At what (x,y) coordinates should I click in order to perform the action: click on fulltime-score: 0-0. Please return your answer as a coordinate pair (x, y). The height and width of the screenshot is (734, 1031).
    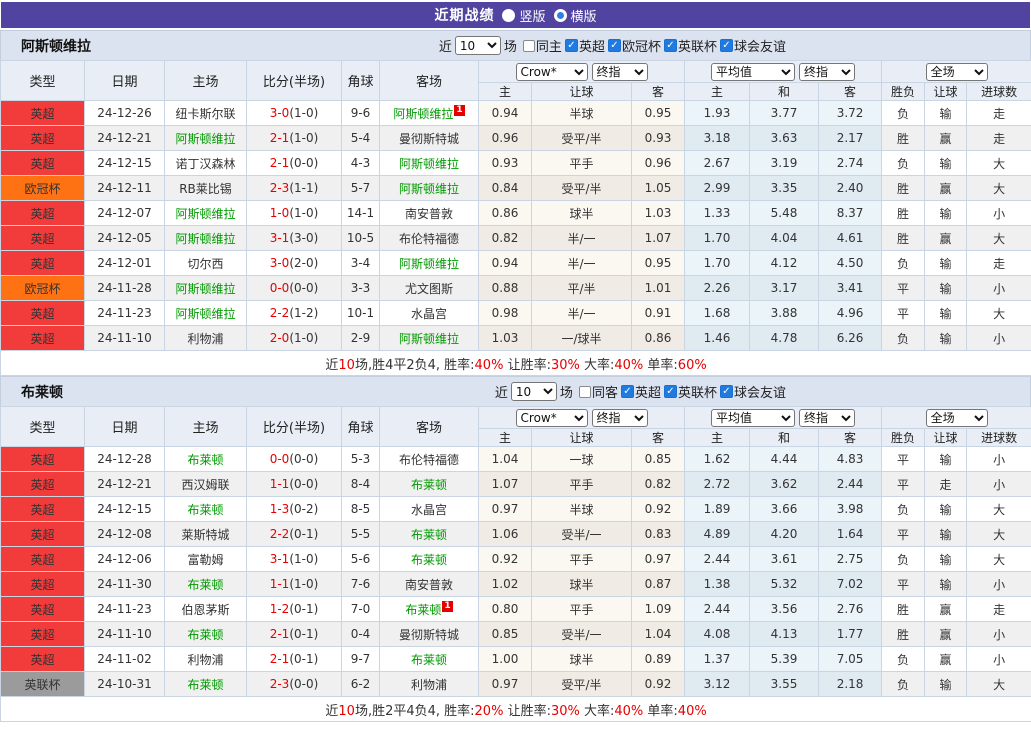
    Looking at the image, I should click on (279, 459).